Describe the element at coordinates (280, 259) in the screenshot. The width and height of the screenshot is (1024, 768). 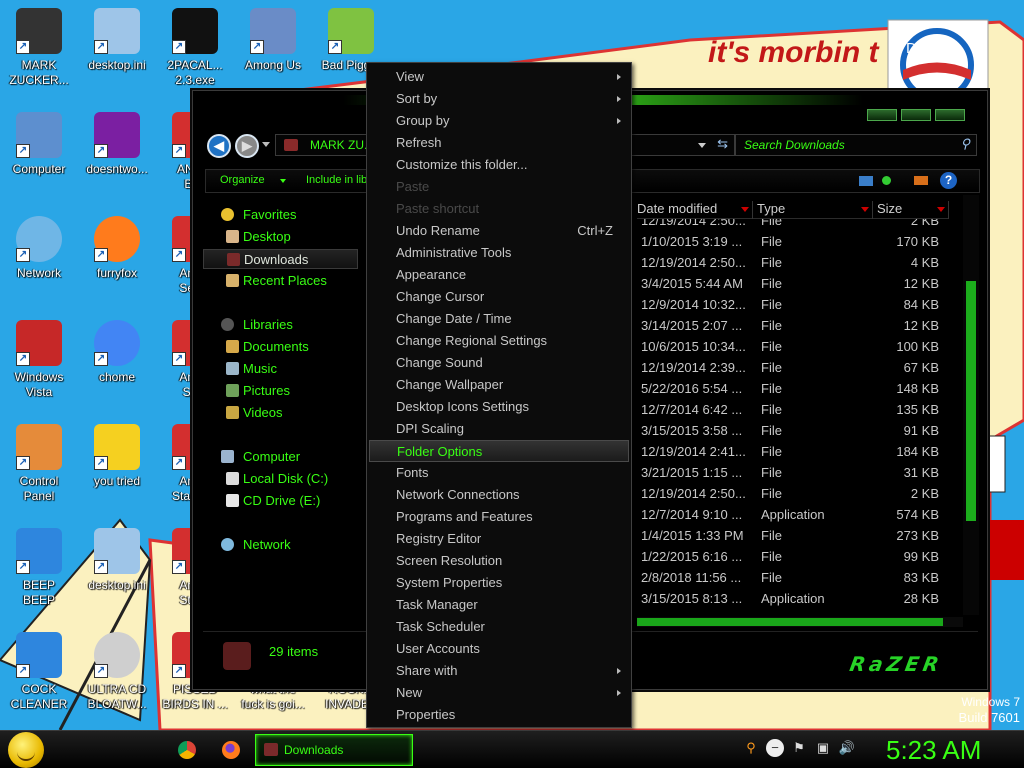
I see `nav-downloads: Downloads` at that location.